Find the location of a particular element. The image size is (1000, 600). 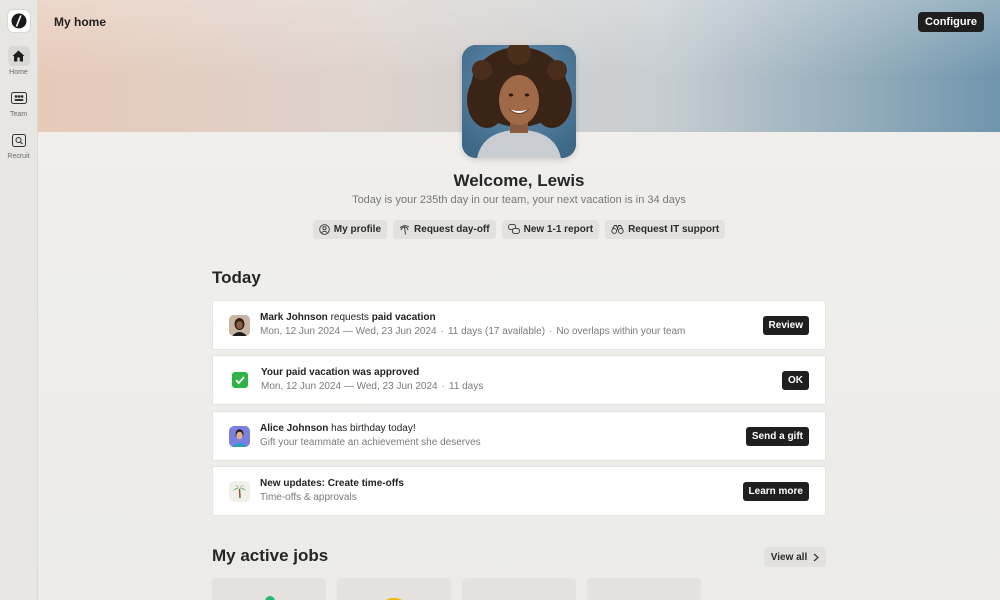

configure-button: Configure is located at coordinates (951, 22).